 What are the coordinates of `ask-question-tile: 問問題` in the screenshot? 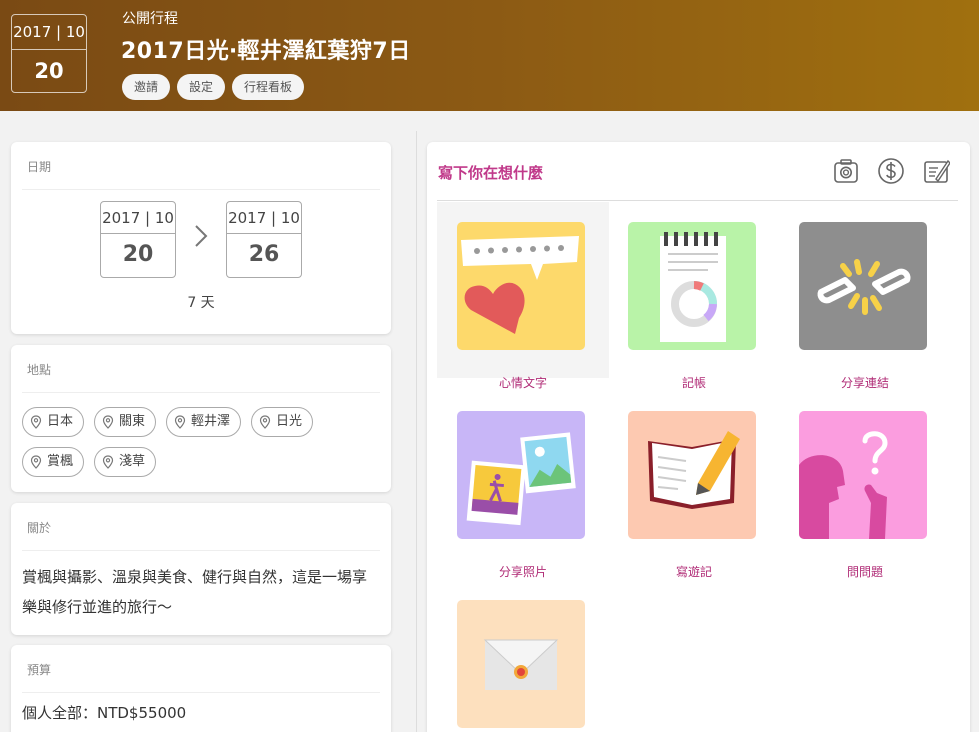 It's located at (865, 485).